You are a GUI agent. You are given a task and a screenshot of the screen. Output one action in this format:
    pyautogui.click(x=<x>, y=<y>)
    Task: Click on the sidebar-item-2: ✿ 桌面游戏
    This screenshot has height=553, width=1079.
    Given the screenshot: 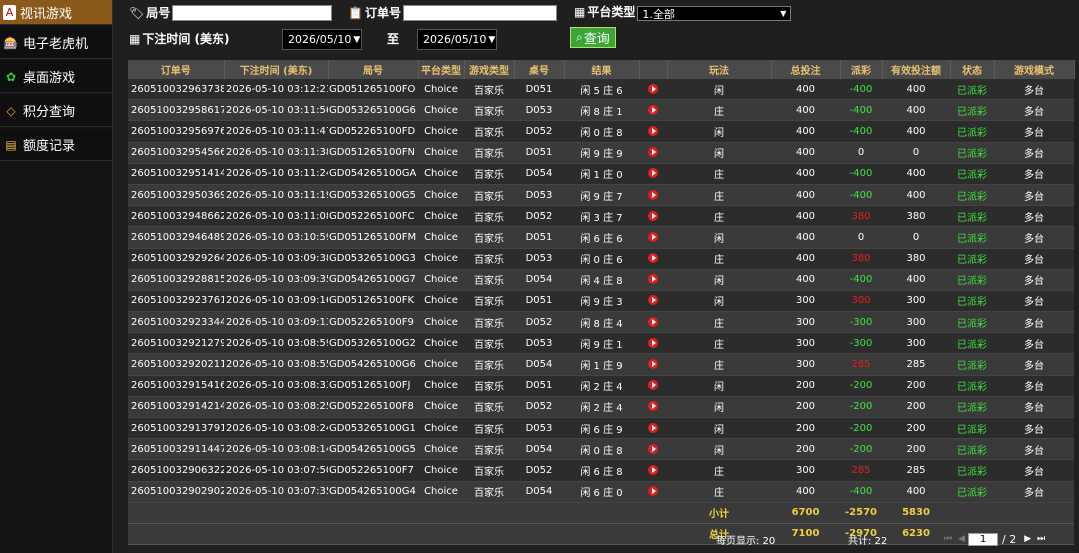 What is the action you would take?
    pyautogui.click(x=56, y=77)
    